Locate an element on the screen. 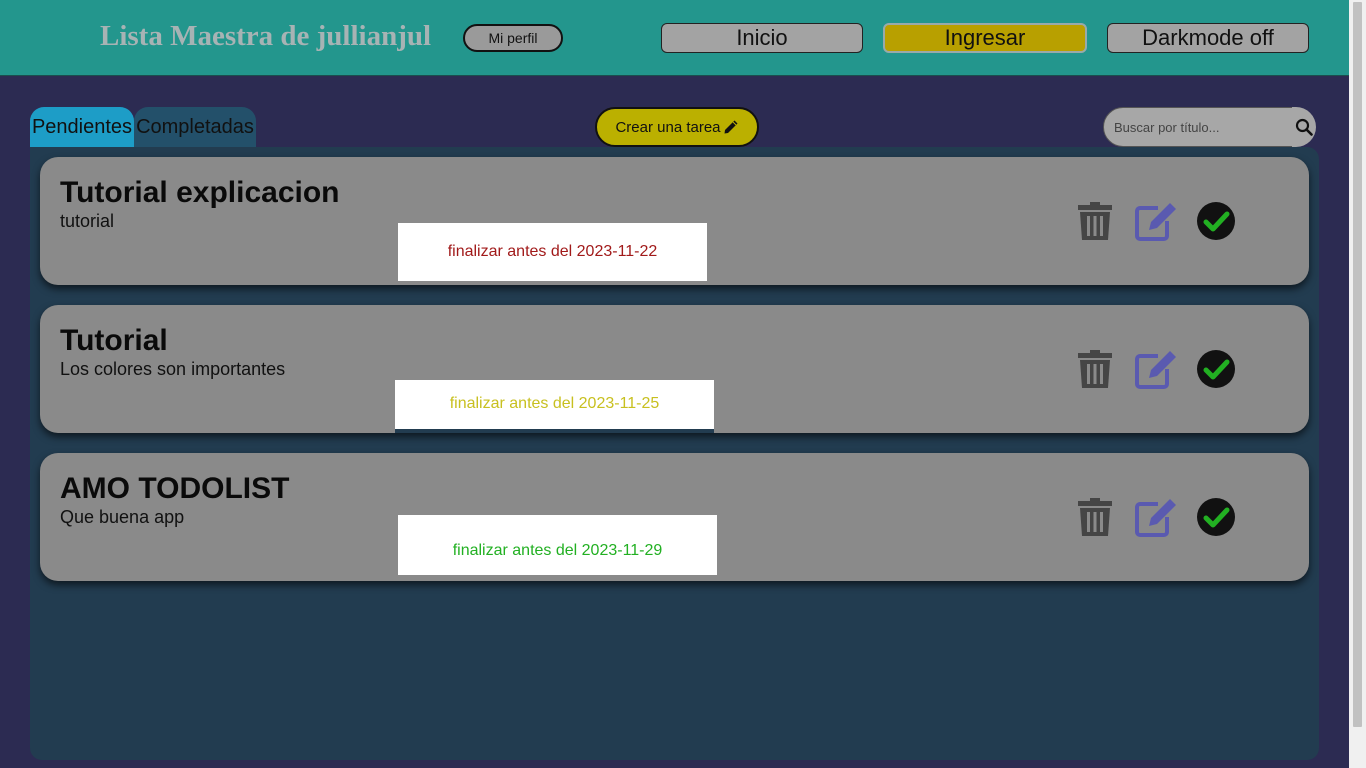 This screenshot has height=768, width=1366. task-deadline: finalizar antes del 2023-11-25 is located at coordinates (554, 406).